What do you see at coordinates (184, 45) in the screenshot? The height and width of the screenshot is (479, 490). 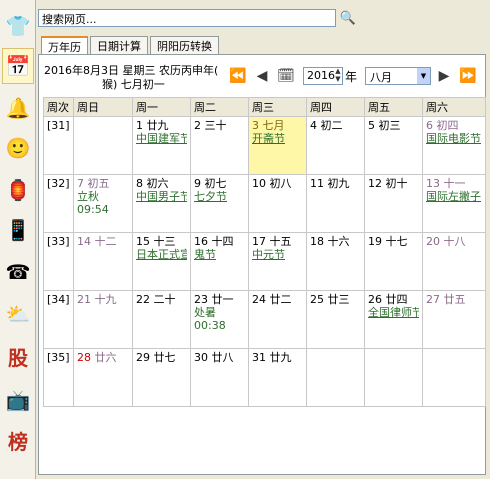 I see `tab-lunar-convert: 阴阳历转换` at bounding box center [184, 45].